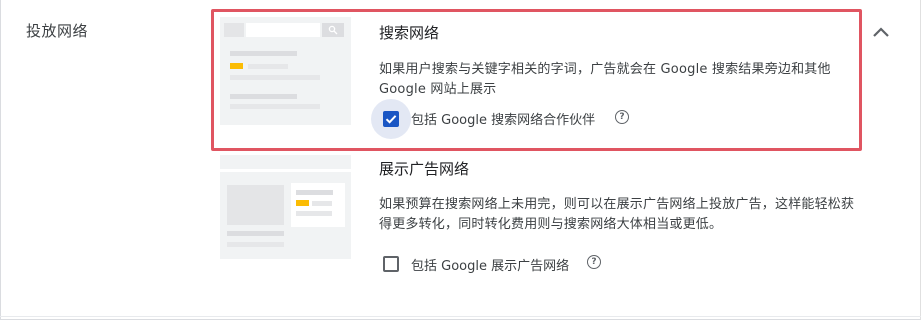 This screenshot has width=921, height=321. I want to click on search-icon, so click(333, 30).